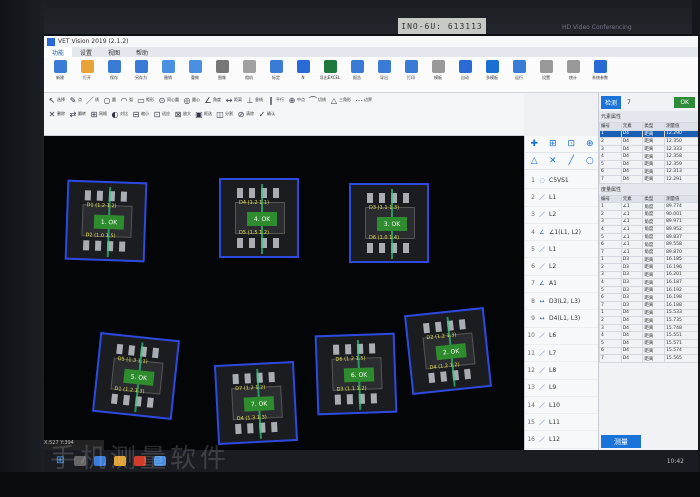 The image size is (700, 497). I want to click on ribbon-button: 撤销, so click(168, 74).